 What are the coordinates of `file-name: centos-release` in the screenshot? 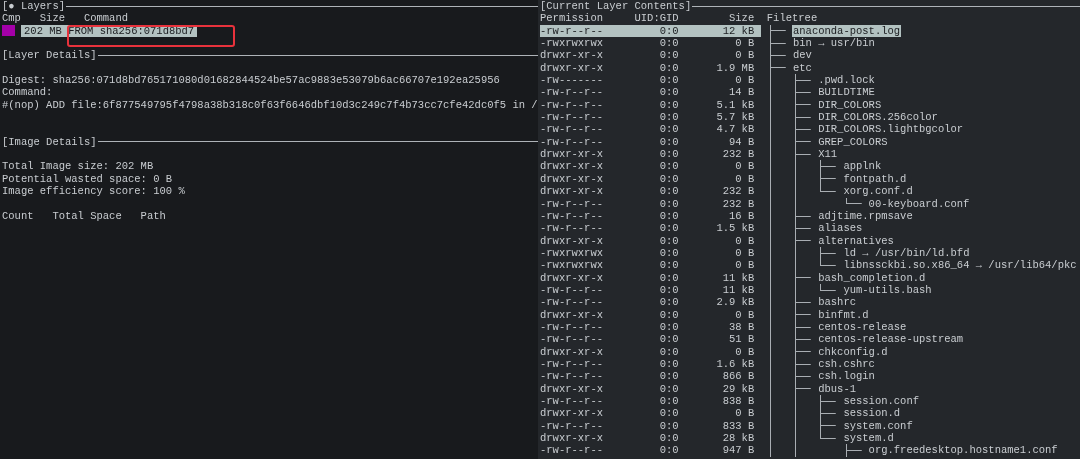 It's located at (862, 327).